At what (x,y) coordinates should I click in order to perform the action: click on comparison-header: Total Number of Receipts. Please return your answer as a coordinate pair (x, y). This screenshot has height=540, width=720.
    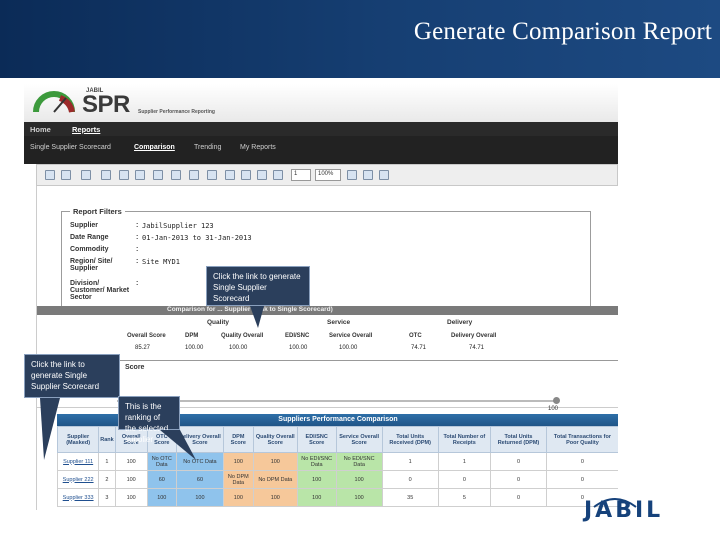
    Looking at the image, I should click on (464, 439).